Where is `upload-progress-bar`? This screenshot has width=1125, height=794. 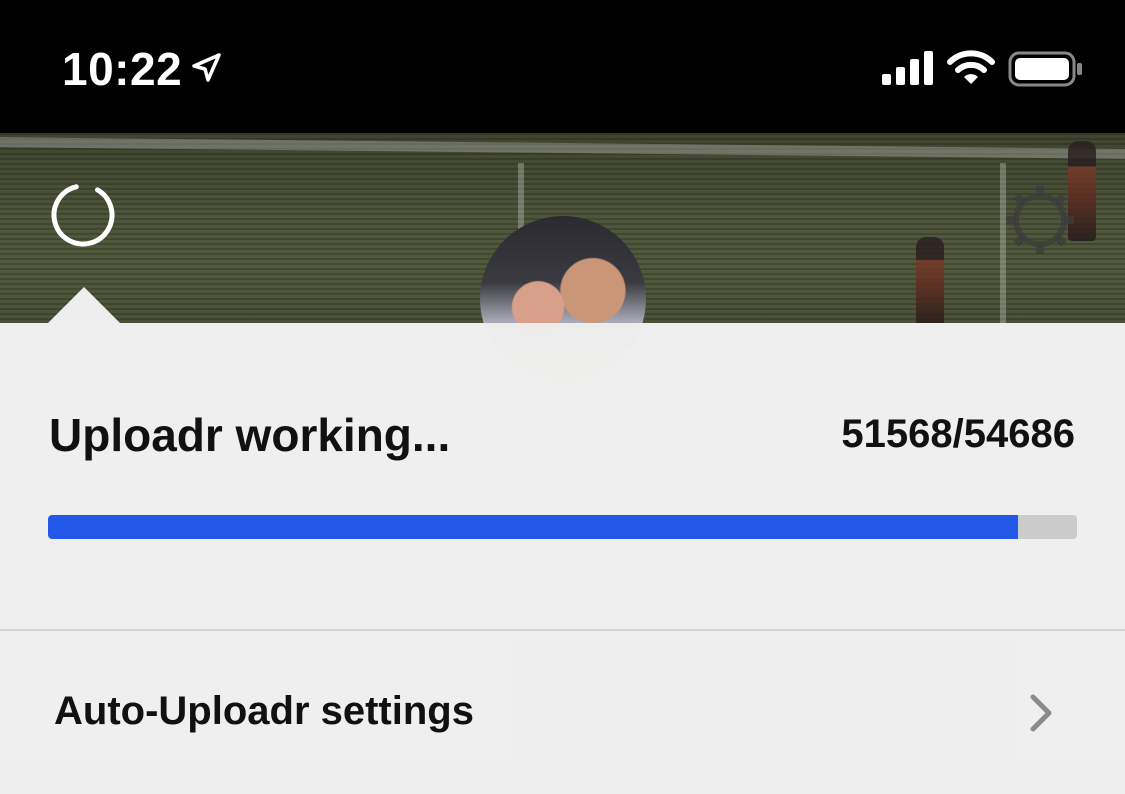 upload-progress-bar is located at coordinates (562, 527).